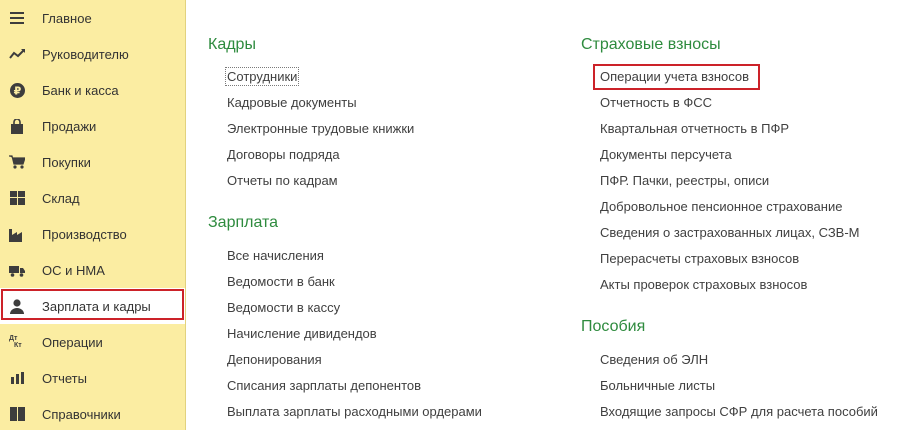 This screenshot has width=907, height=430. I want to click on sidebar-item-production: Производство, so click(92, 234).